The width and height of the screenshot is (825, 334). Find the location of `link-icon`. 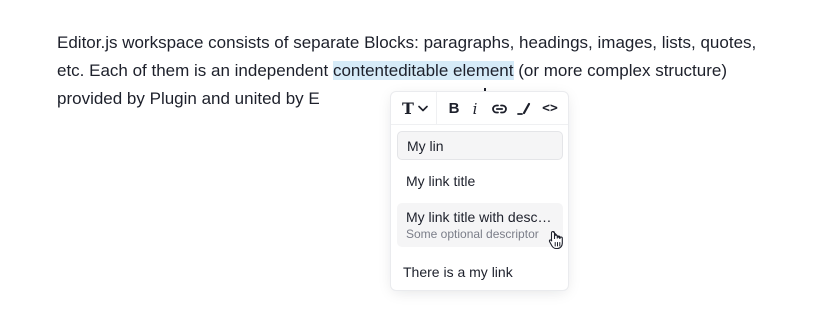

link-icon is located at coordinates (499, 108).